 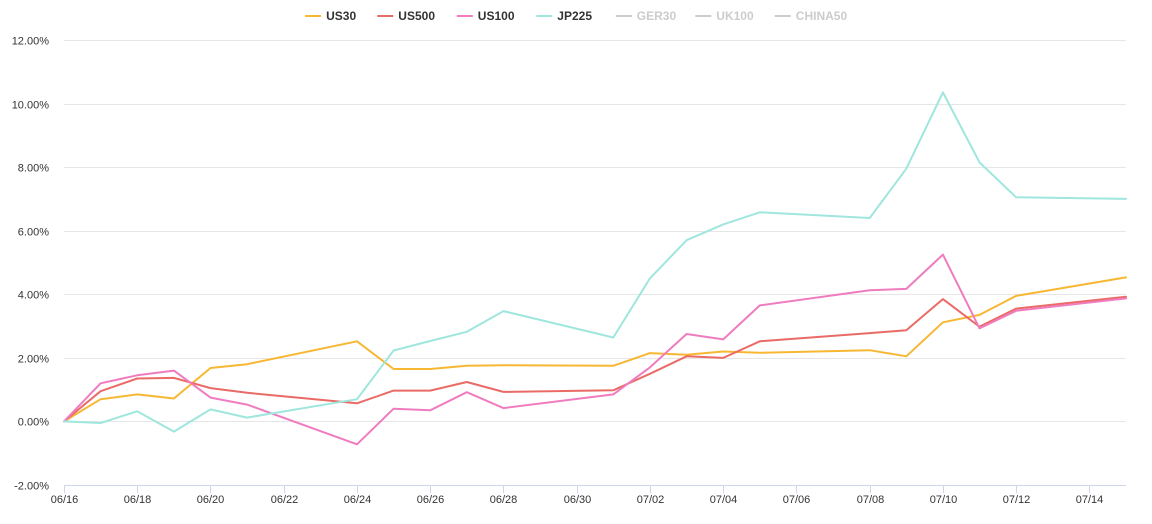 I want to click on x-tick-label: 06/22, so click(x=285, y=500).